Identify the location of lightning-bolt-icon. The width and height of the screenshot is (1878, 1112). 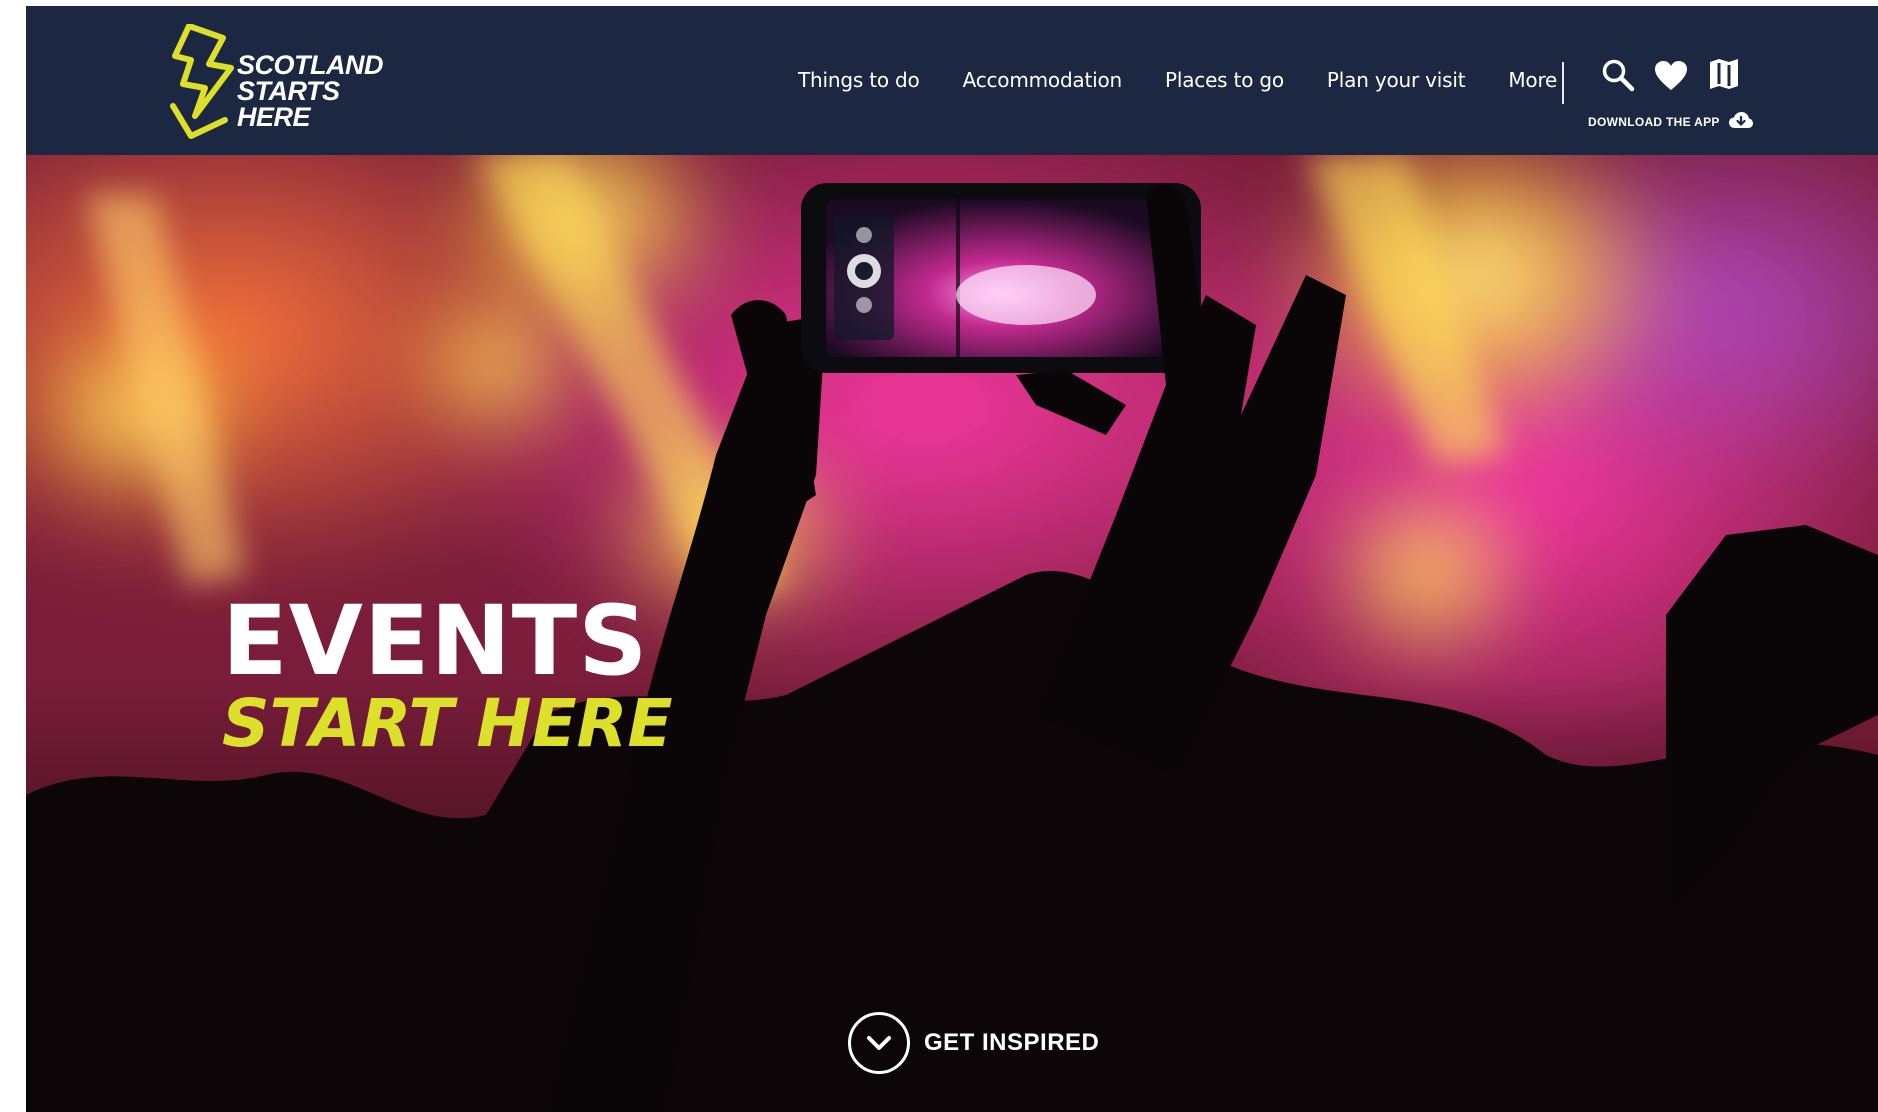
(202, 81).